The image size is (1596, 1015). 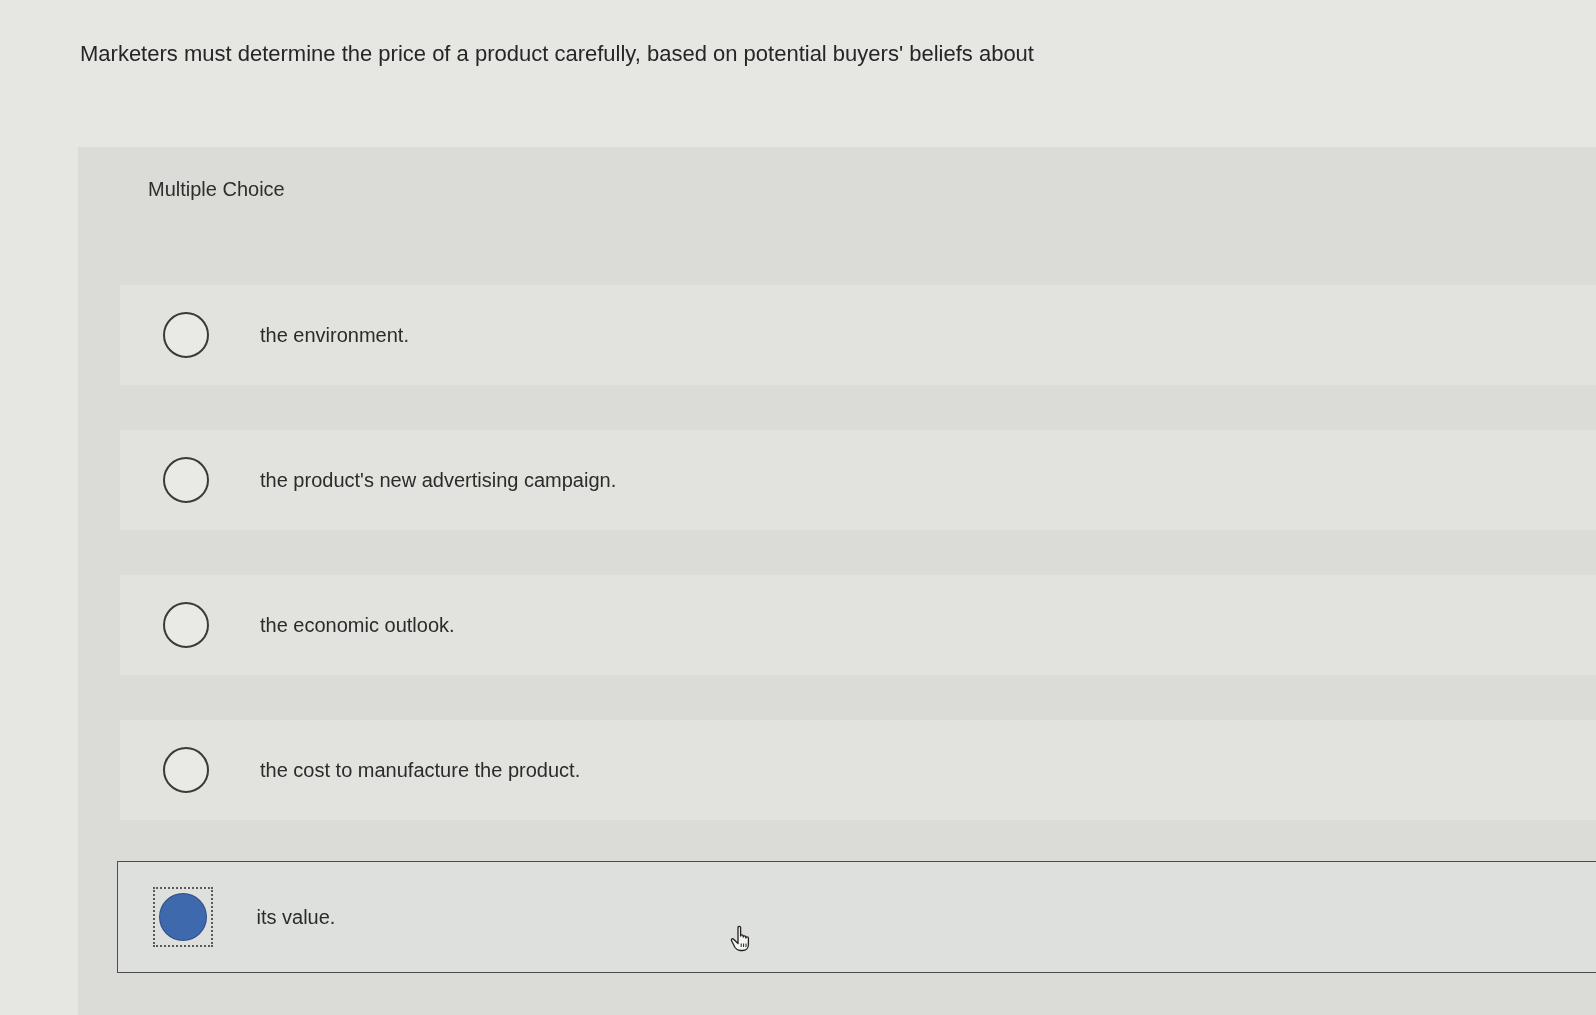 What do you see at coordinates (438, 480) in the screenshot?
I see `option-label: the product's new advertising campaign.` at bounding box center [438, 480].